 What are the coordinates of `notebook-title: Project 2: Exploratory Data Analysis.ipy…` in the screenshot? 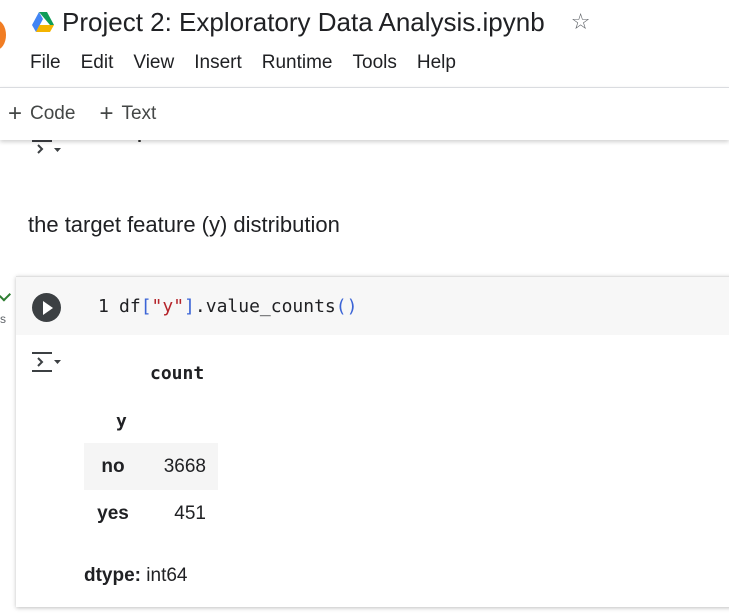 It's located at (303, 22).